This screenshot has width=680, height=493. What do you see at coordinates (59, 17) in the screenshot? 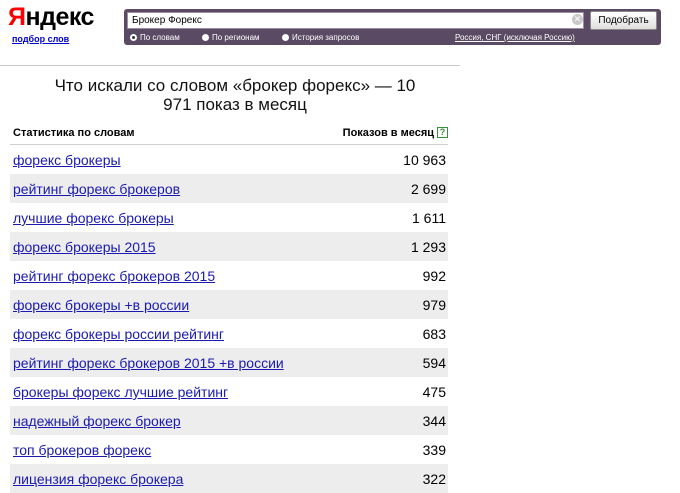
I see `logo-rest: ндекс` at bounding box center [59, 17].